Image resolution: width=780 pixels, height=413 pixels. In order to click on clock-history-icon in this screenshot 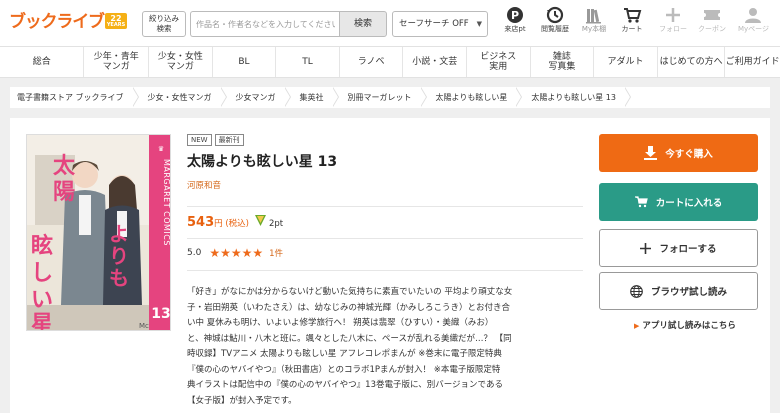, I will do `click(555, 15)`.